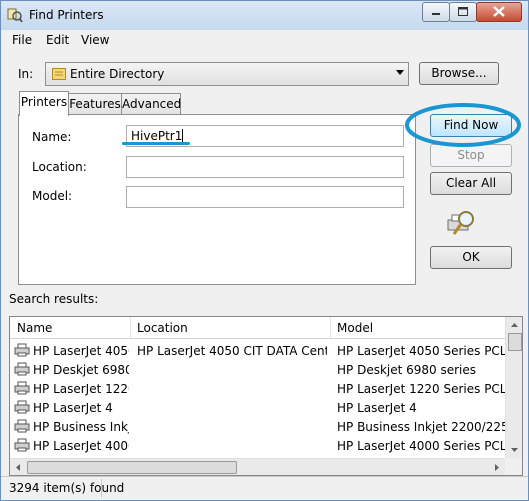 This screenshot has height=501, width=529. I want to click on menu-view: View, so click(95, 40).